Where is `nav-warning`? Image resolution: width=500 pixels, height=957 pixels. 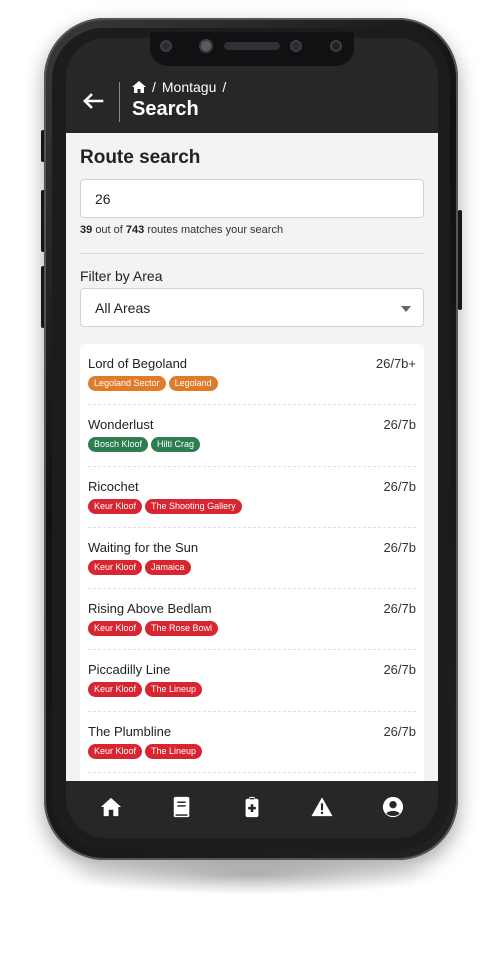 nav-warning is located at coordinates (322, 807).